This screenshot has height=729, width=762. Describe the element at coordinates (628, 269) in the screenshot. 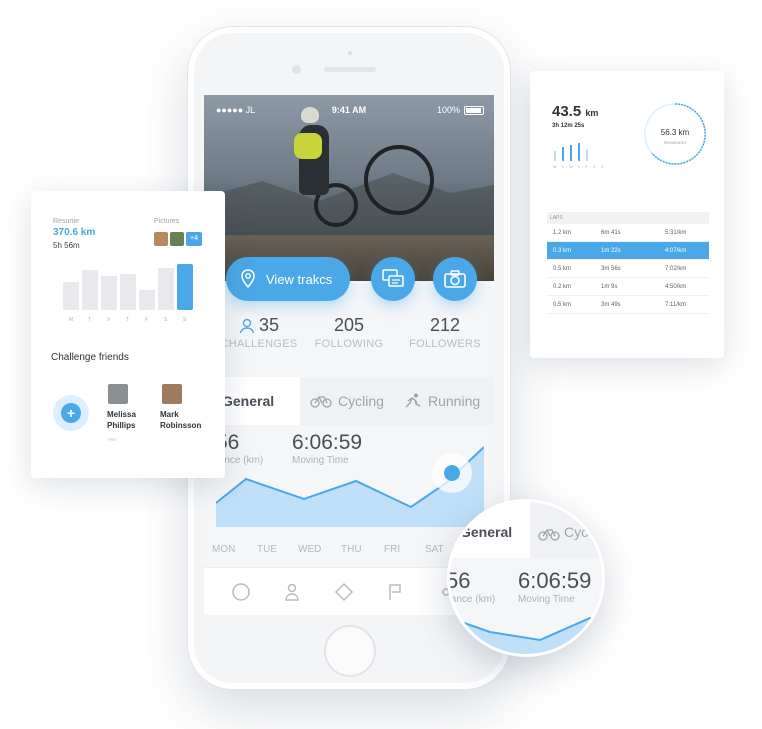

I see `lap-row: 0.5 km 3m 56s 7:02/km` at that location.